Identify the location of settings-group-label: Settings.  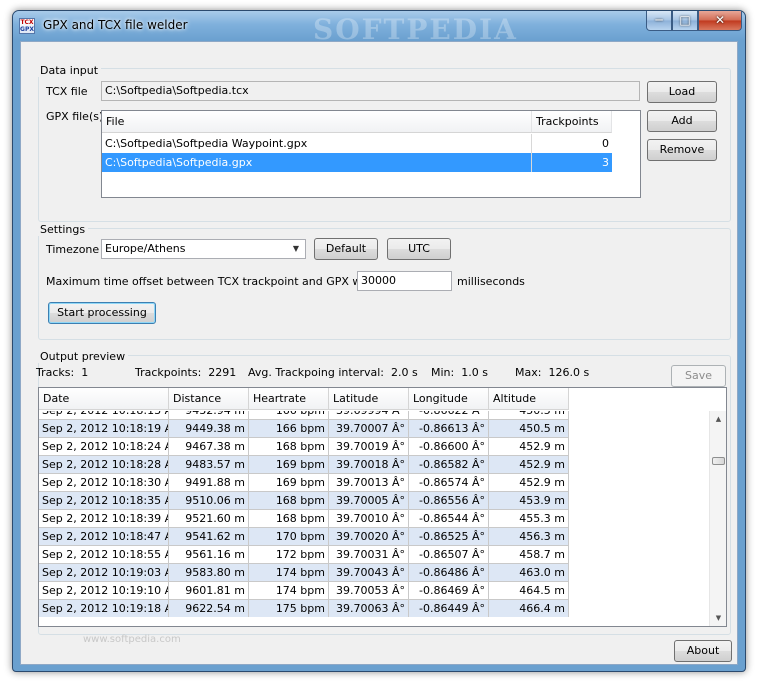
(63, 229).